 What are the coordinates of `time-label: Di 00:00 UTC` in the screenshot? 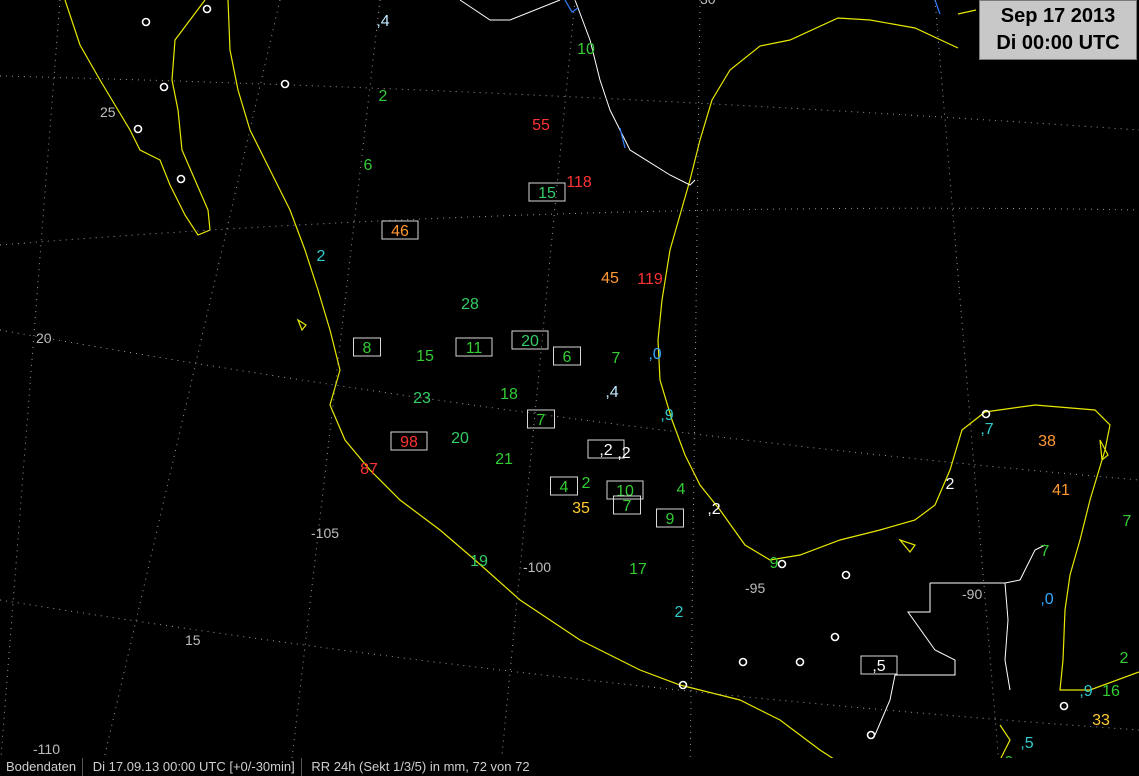 It's located at (1058, 43).